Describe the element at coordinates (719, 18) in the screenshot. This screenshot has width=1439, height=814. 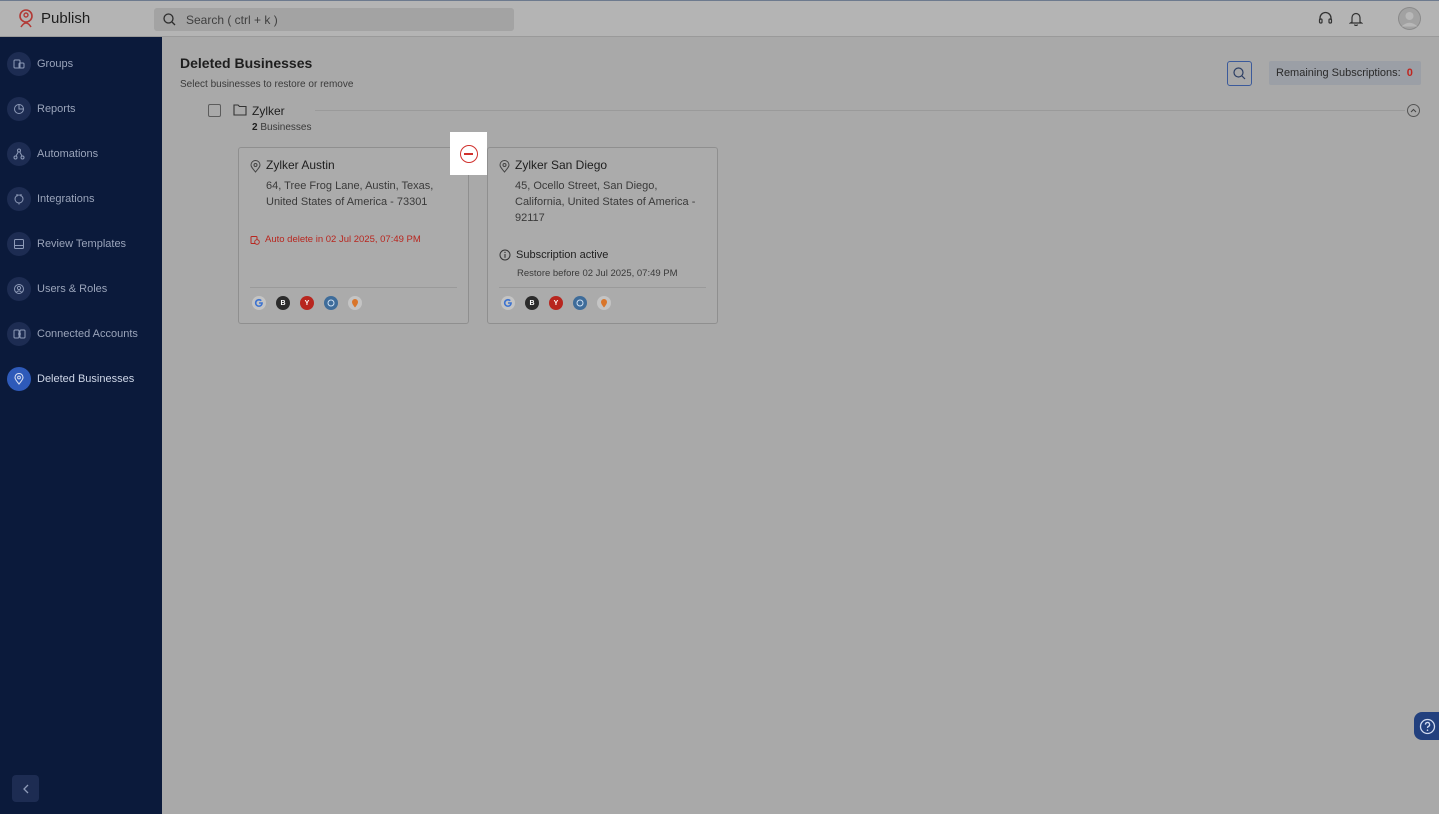
I see `top-bar: Publish Search ( ctrl + k )` at that location.